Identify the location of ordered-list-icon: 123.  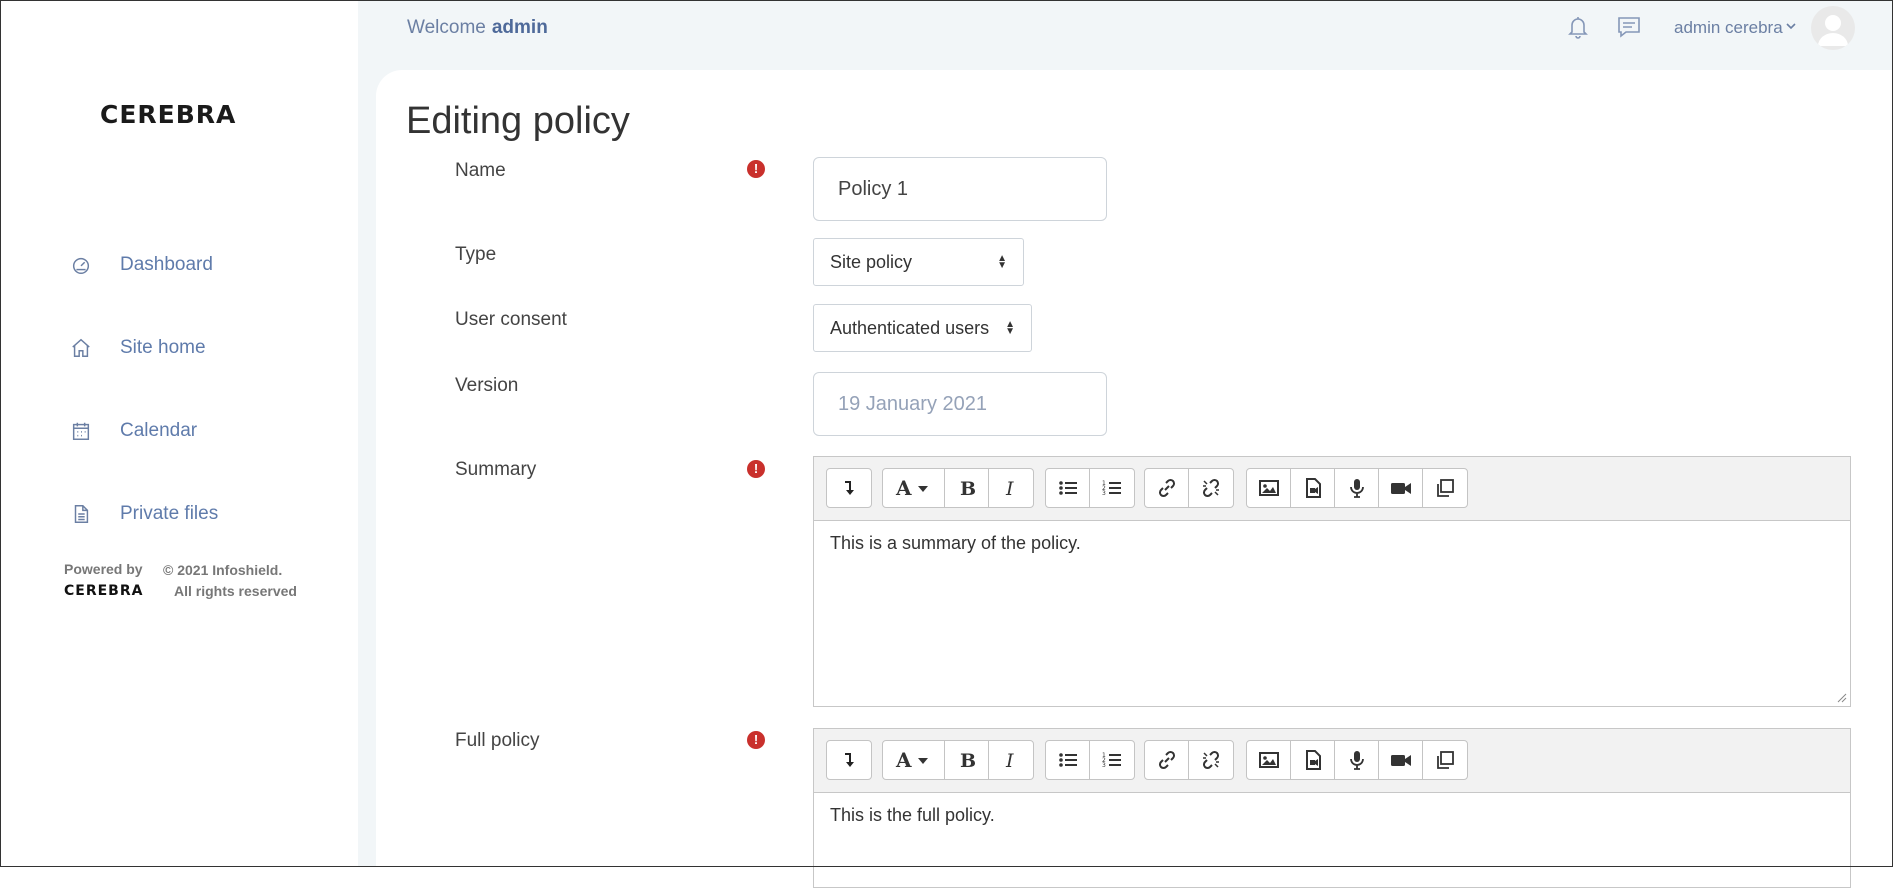
(1111, 760).